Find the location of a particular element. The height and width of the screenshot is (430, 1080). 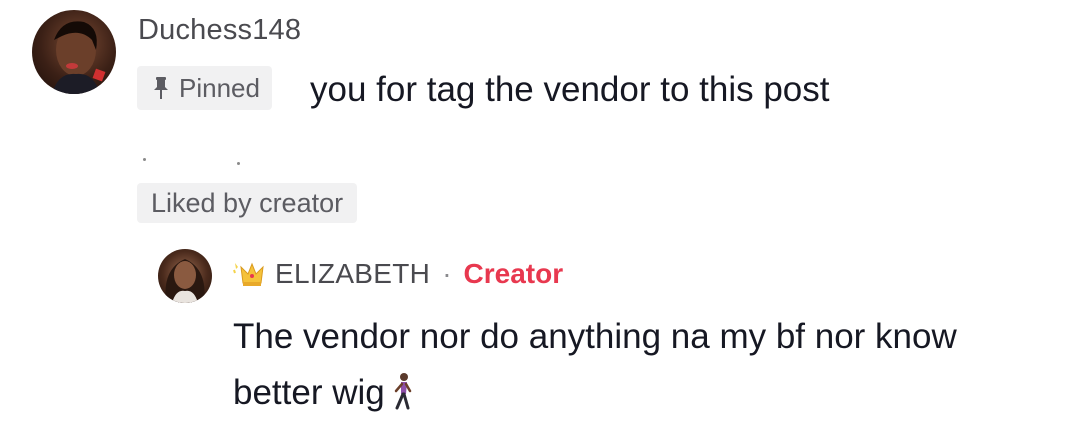

reply-avatar is located at coordinates (185, 276).